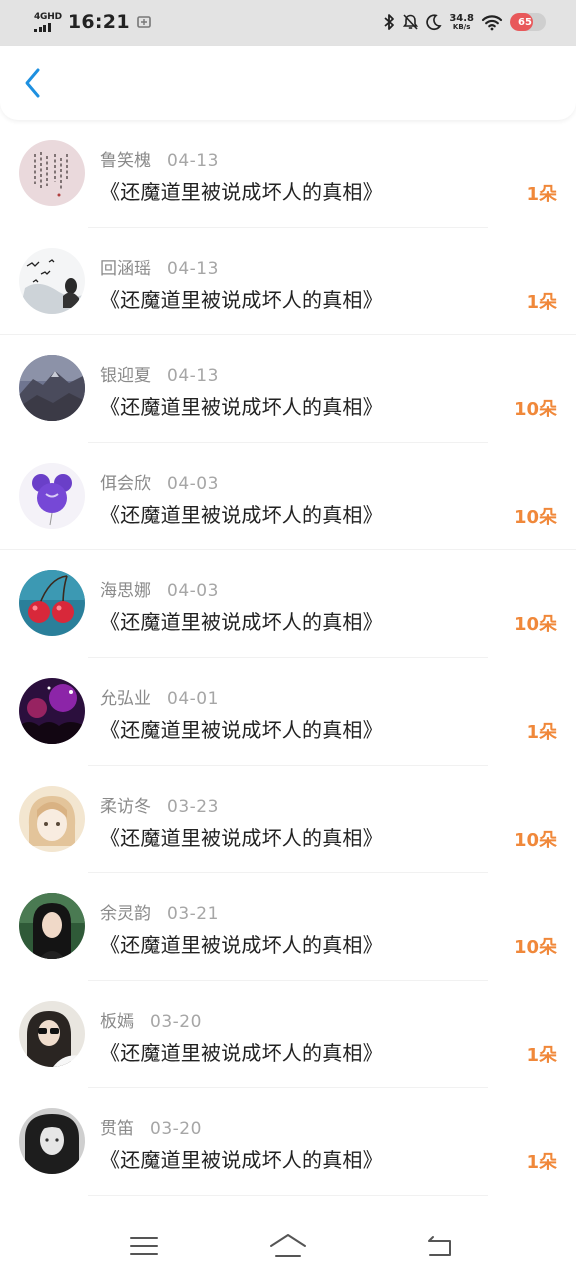 Image resolution: width=576 pixels, height=1280 pixels. What do you see at coordinates (117, 1021) in the screenshot?
I see `user-name: 板嫣` at bounding box center [117, 1021].